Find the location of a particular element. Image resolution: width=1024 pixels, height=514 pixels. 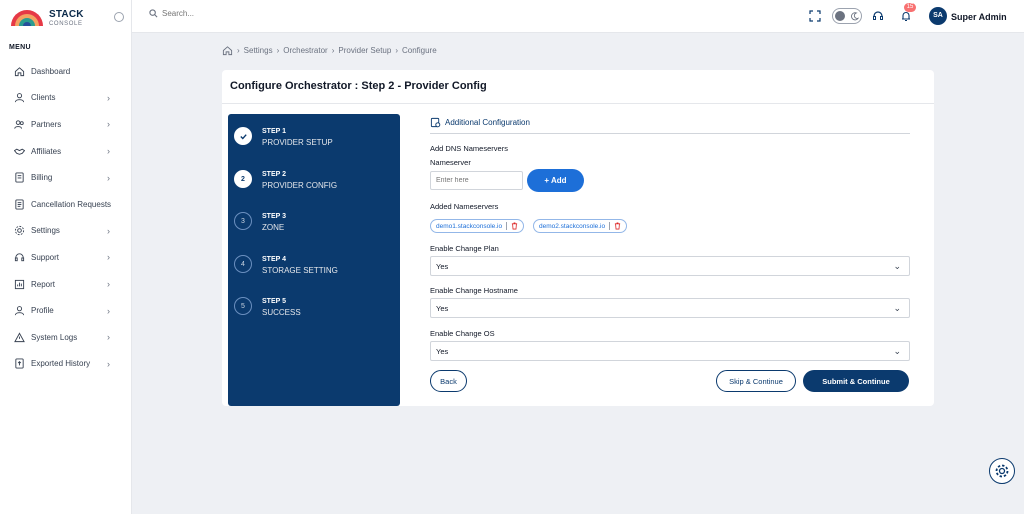

step-name: SUCCESS is located at coordinates (281, 312).